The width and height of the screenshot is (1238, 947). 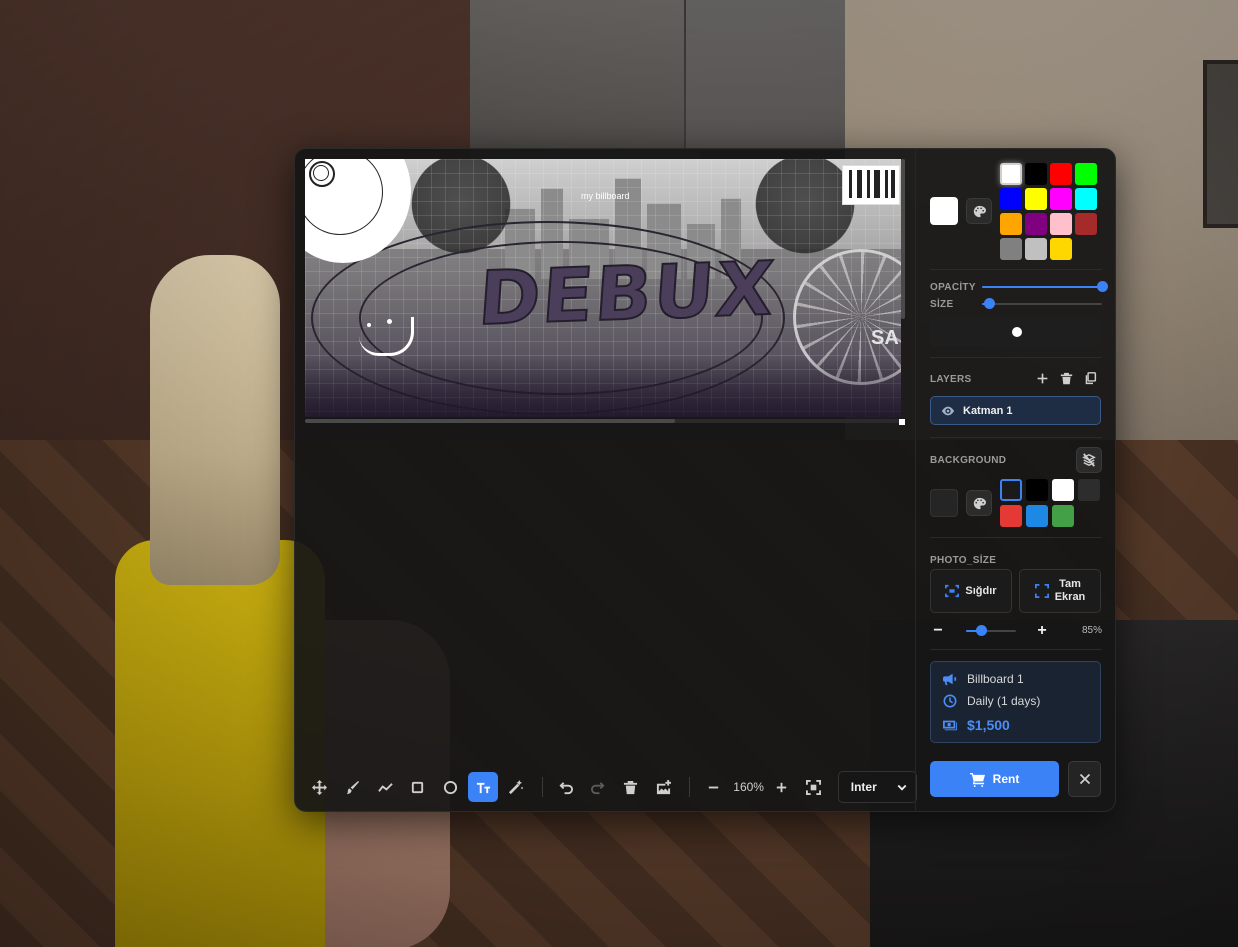 I want to click on text-icon, so click(x=483, y=787).